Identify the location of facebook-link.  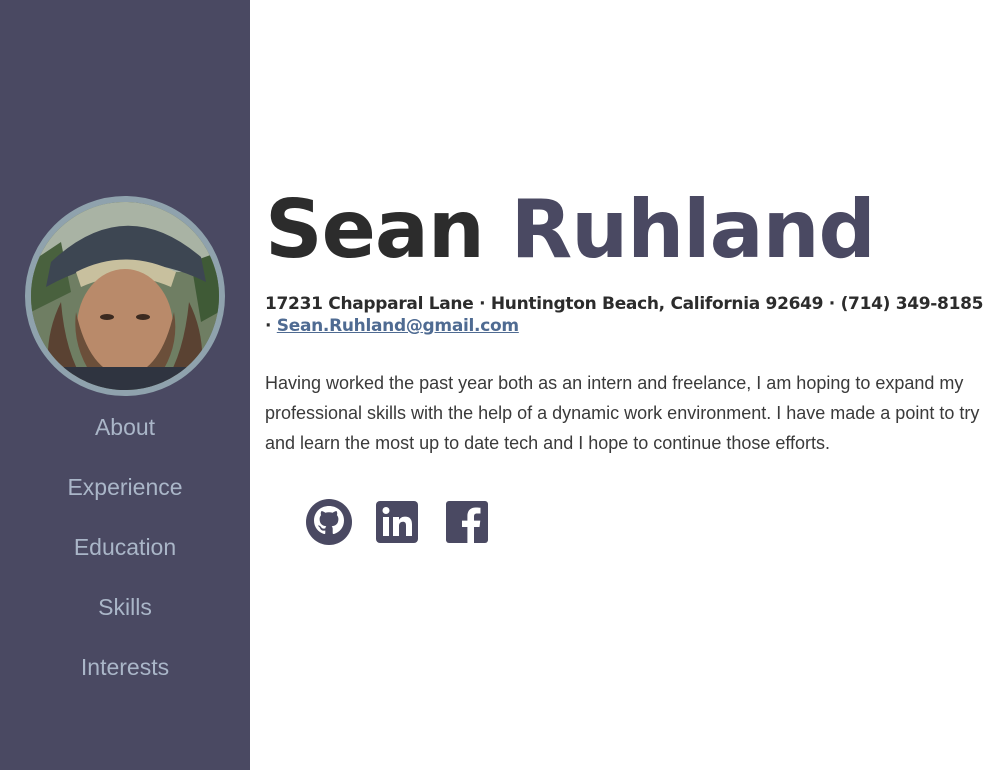
(469, 523).